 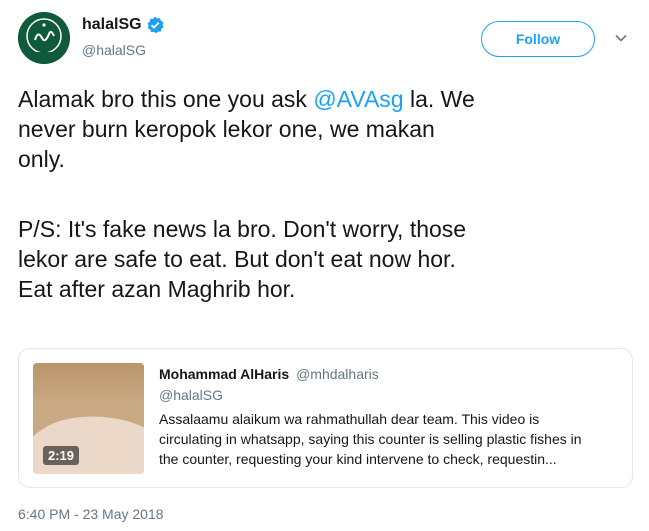 What do you see at coordinates (337, 374) in the screenshot?
I see `quoted-author-handle: @mhdalharis` at bounding box center [337, 374].